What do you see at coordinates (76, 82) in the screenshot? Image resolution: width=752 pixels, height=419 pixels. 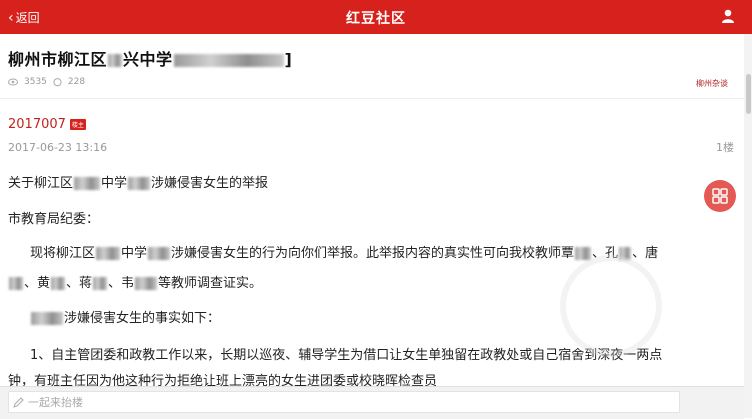 I see `comment-count: 228` at bounding box center [76, 82].